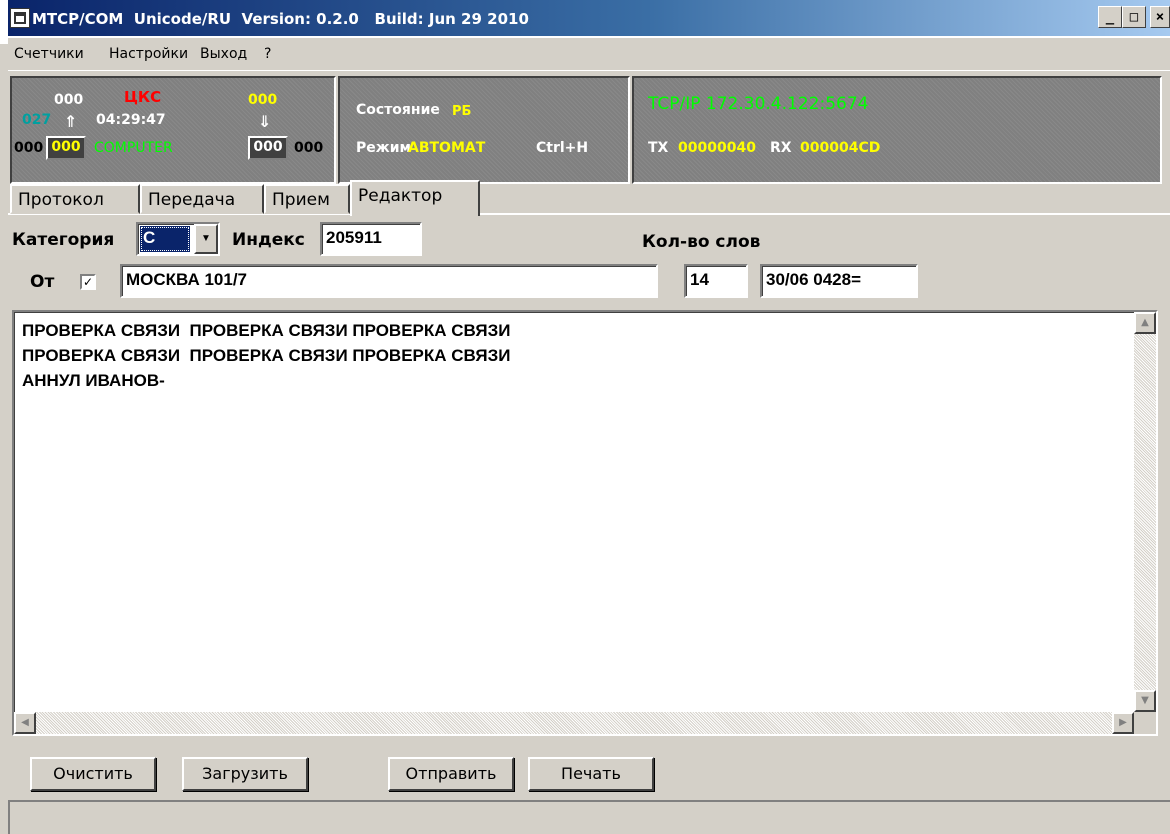  I want to click on from-label: От, so click(42, 282).